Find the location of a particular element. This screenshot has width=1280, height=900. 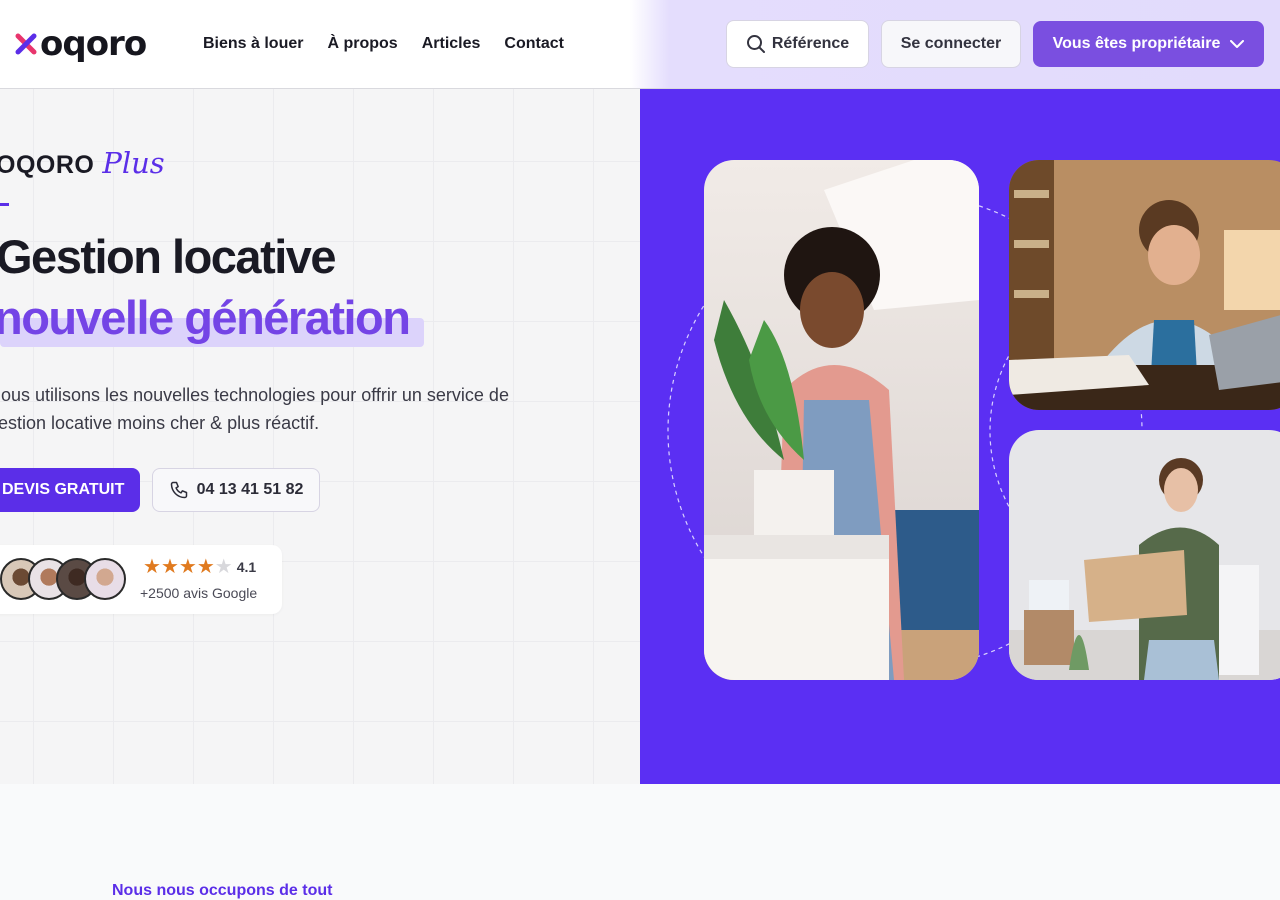

login-label: Se connecter is located at coordinates (951, 43).